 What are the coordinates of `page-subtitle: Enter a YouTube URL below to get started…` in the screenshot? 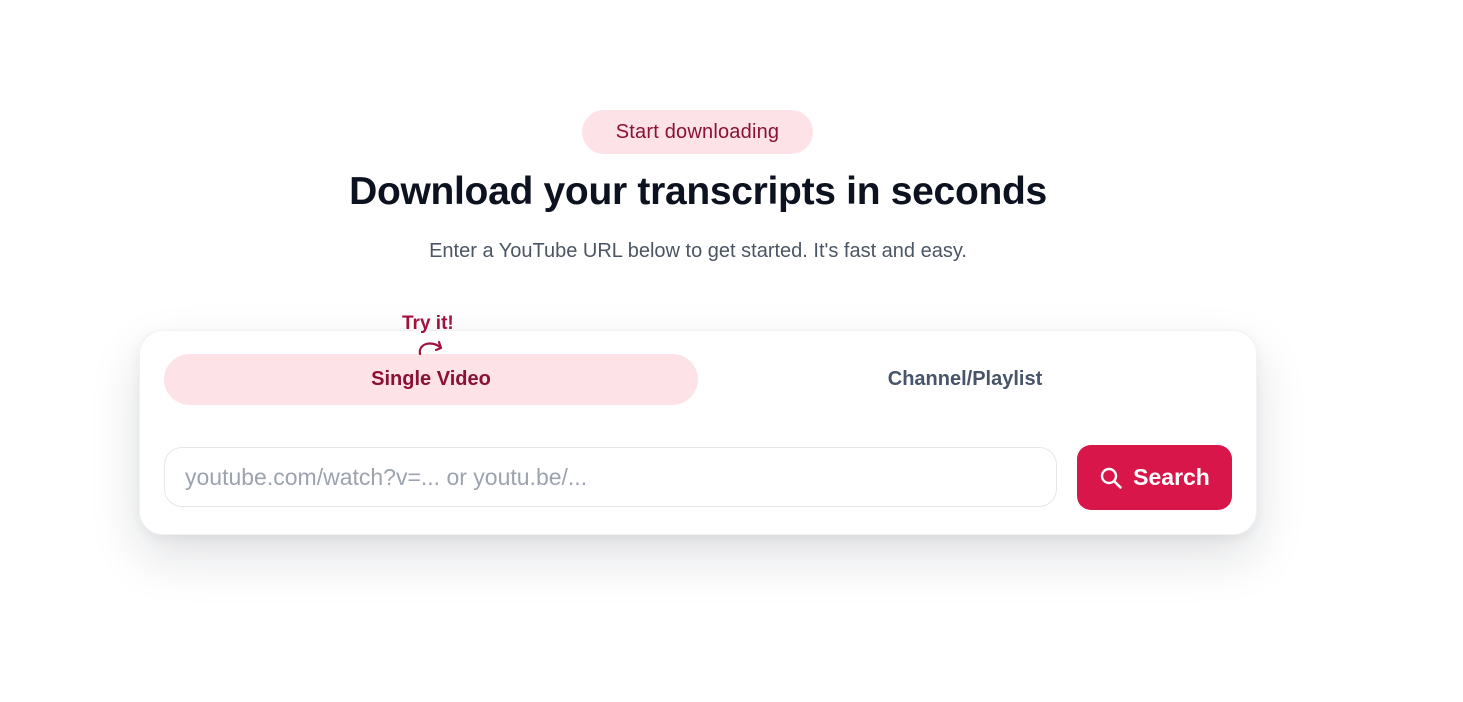 It's located at (698, 251).